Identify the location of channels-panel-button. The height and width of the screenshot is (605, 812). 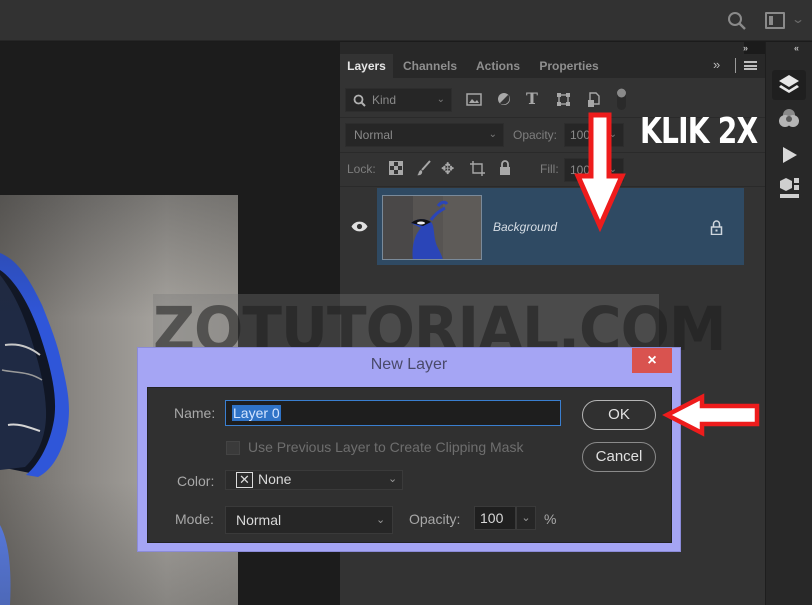
(789, 119).